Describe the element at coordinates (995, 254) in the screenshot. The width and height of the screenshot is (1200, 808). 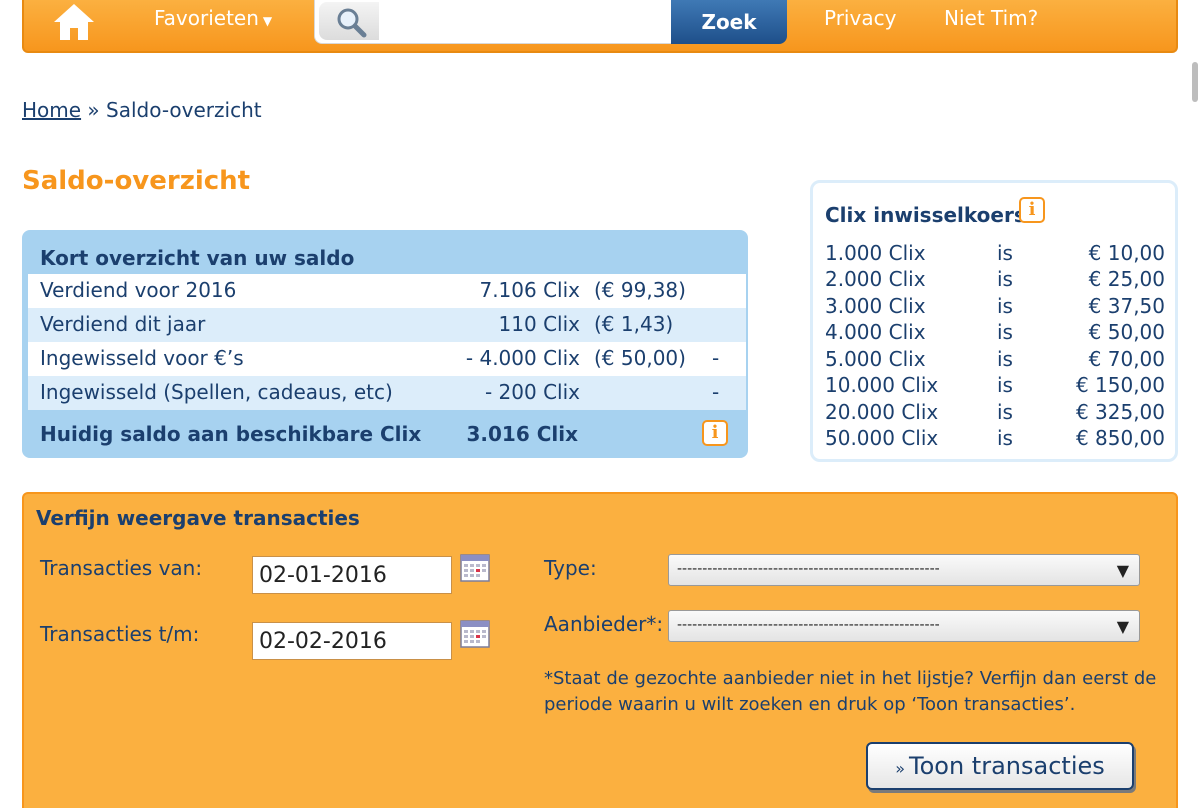
I see `exchange-rate-row: 1.000 Clix is € 10,00` at that location.